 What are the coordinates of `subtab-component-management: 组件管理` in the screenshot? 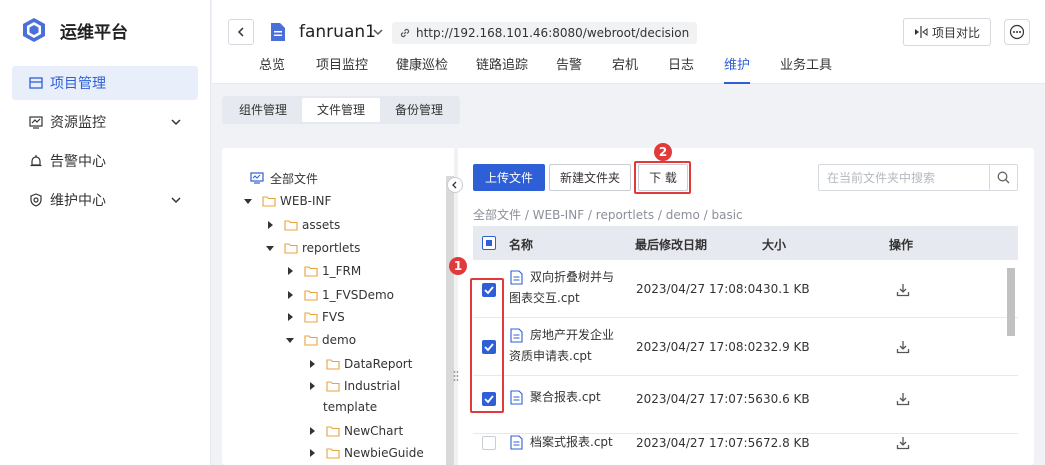 It's located at (263, 110).